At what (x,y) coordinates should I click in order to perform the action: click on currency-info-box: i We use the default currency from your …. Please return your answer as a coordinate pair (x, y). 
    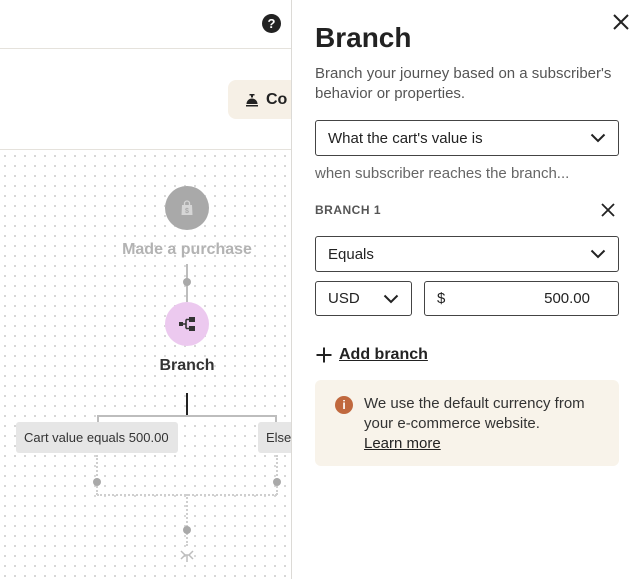
    Looking at the image, I should click on (467, 423).